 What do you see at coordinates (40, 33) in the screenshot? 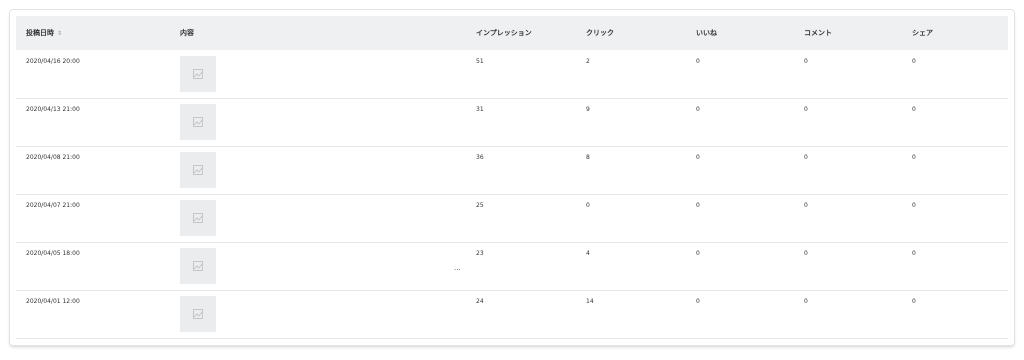
I see `header-date-label: 投稿日時` at bounding box center [40, 33].